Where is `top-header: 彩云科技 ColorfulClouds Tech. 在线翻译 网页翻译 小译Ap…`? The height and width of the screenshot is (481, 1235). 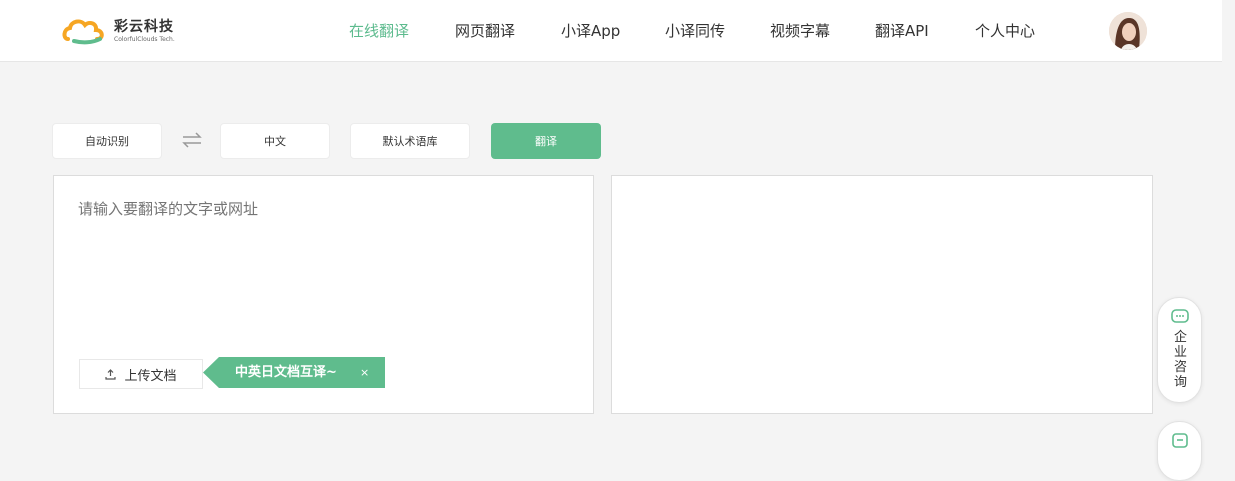
top-header: 彩云科技 ColorfulClouds Tech. 在线翻译 网页翻译 小译Ap… is located at coordinates (611, 31).